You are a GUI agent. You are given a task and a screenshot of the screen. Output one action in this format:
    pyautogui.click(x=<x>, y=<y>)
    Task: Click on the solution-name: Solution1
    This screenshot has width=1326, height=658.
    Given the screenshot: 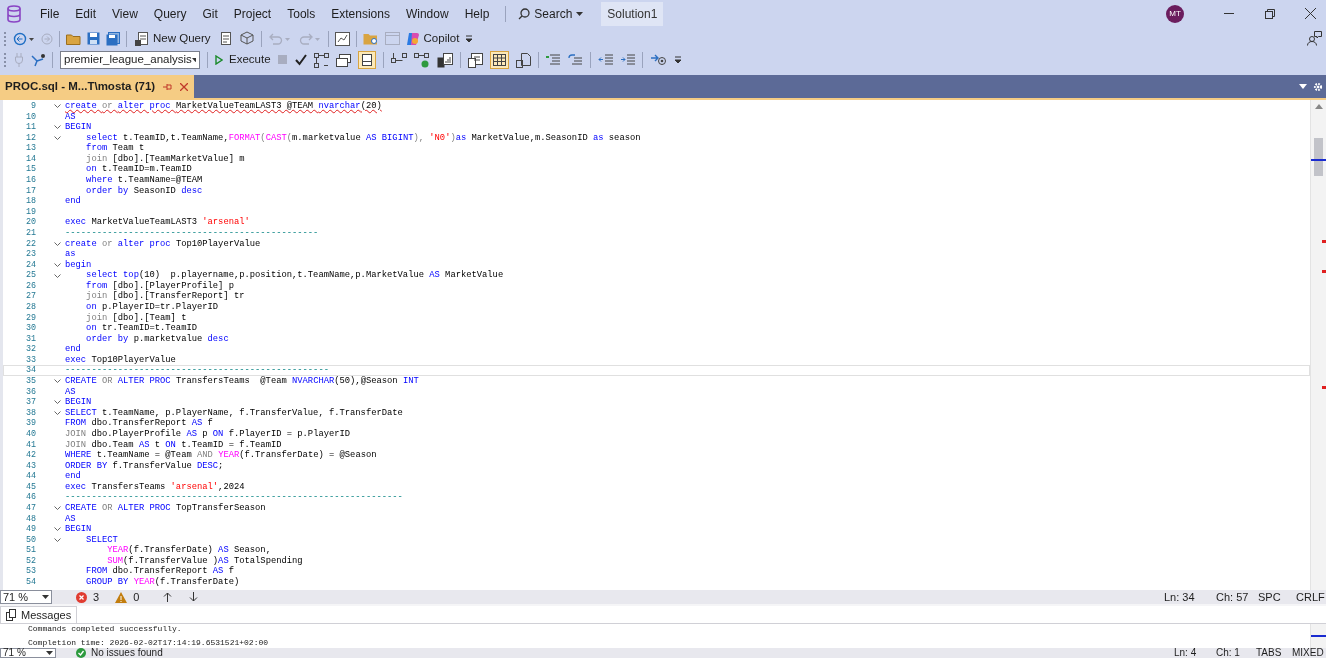 What is the action you would take?
    pyautogui.click(x=632, y=13)
    